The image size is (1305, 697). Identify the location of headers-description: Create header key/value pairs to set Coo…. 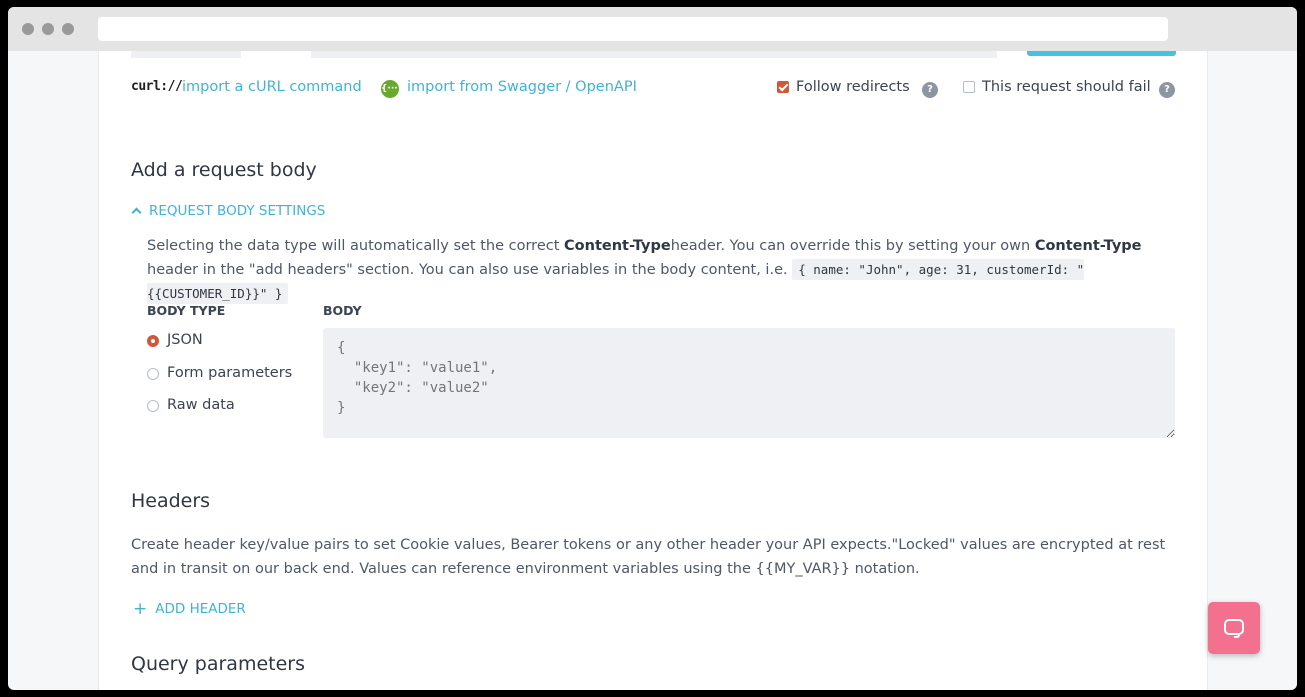
(648, 557).